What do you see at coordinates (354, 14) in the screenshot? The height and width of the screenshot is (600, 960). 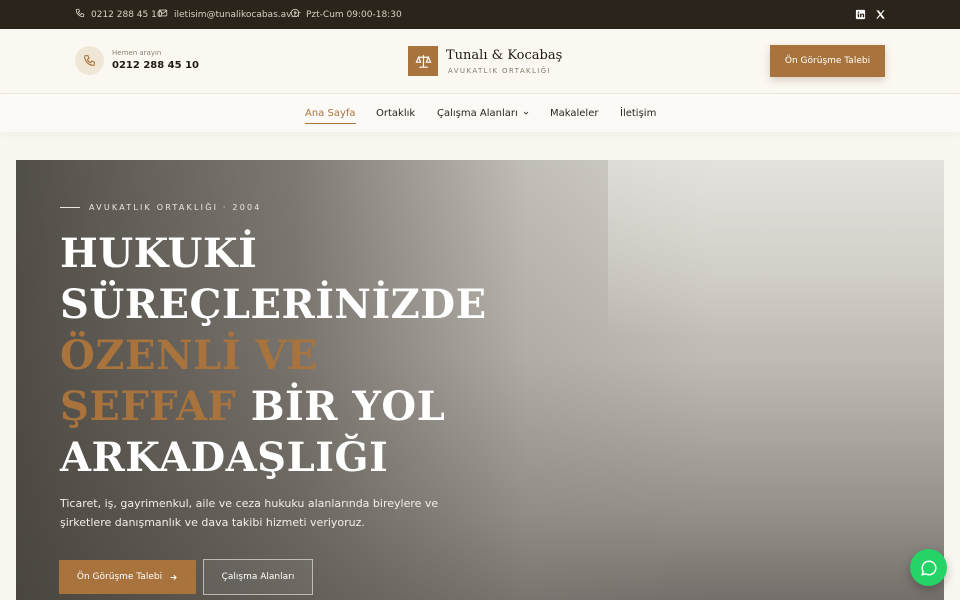 I see `topbar-hours-text: Pzt-Cum 09:00-18:30` at bounding box center [354, 14].